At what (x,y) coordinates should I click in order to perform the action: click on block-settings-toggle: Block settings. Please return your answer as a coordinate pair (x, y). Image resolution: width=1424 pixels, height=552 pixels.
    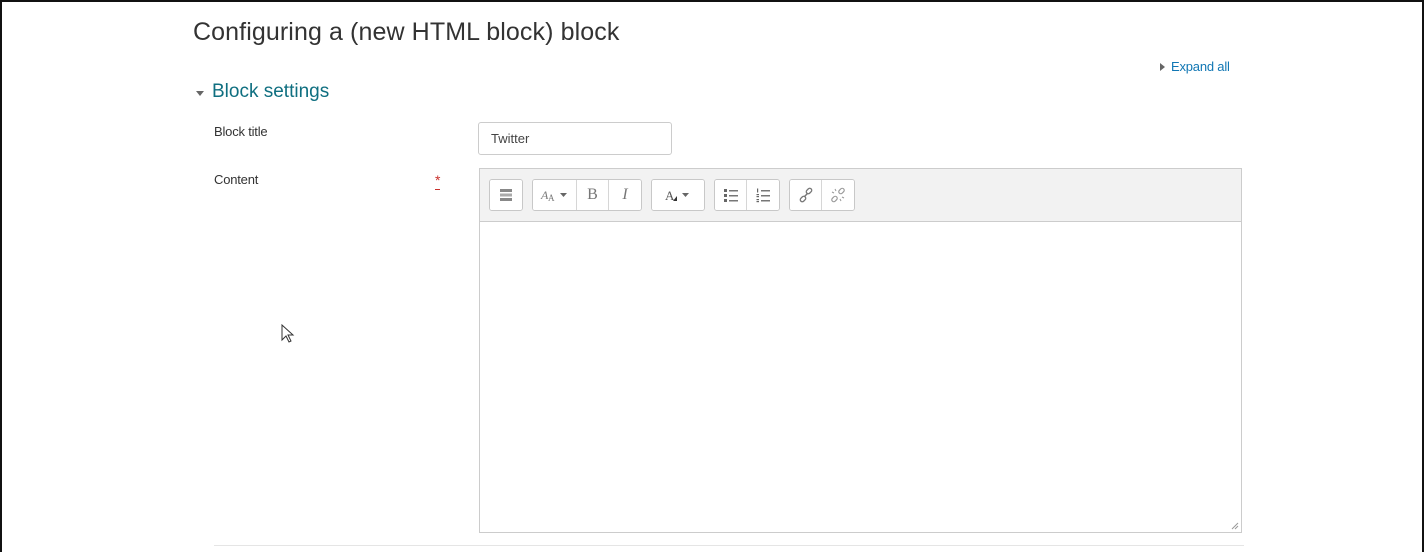
    Looking at the image, I should click on (262, 92).